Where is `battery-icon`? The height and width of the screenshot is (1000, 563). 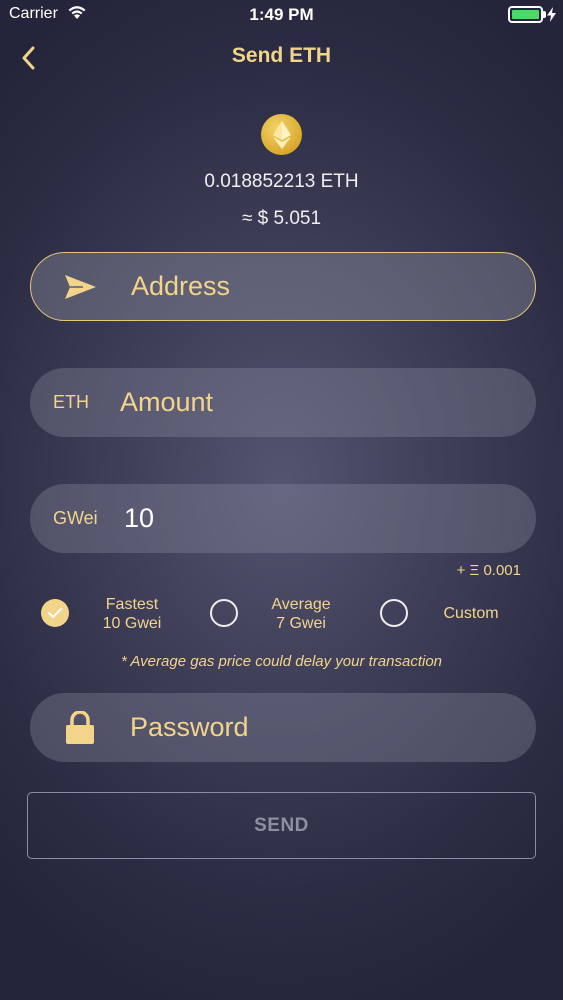 battery-icon is located at coordinates (525, 14).